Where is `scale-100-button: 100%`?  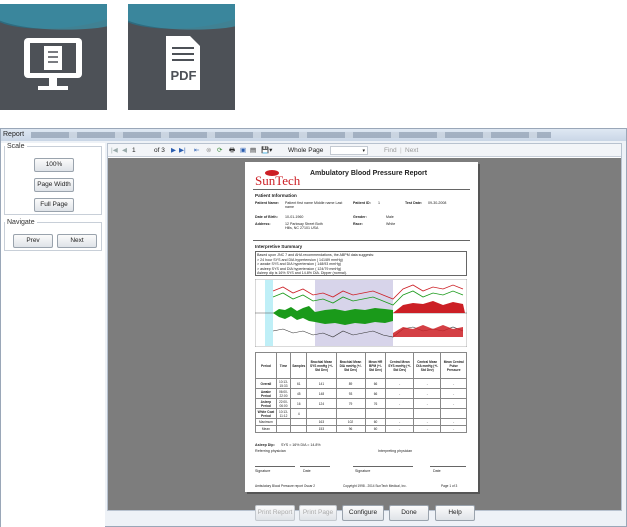 scale-100-button: 100% is located at coordinates (54, 165).